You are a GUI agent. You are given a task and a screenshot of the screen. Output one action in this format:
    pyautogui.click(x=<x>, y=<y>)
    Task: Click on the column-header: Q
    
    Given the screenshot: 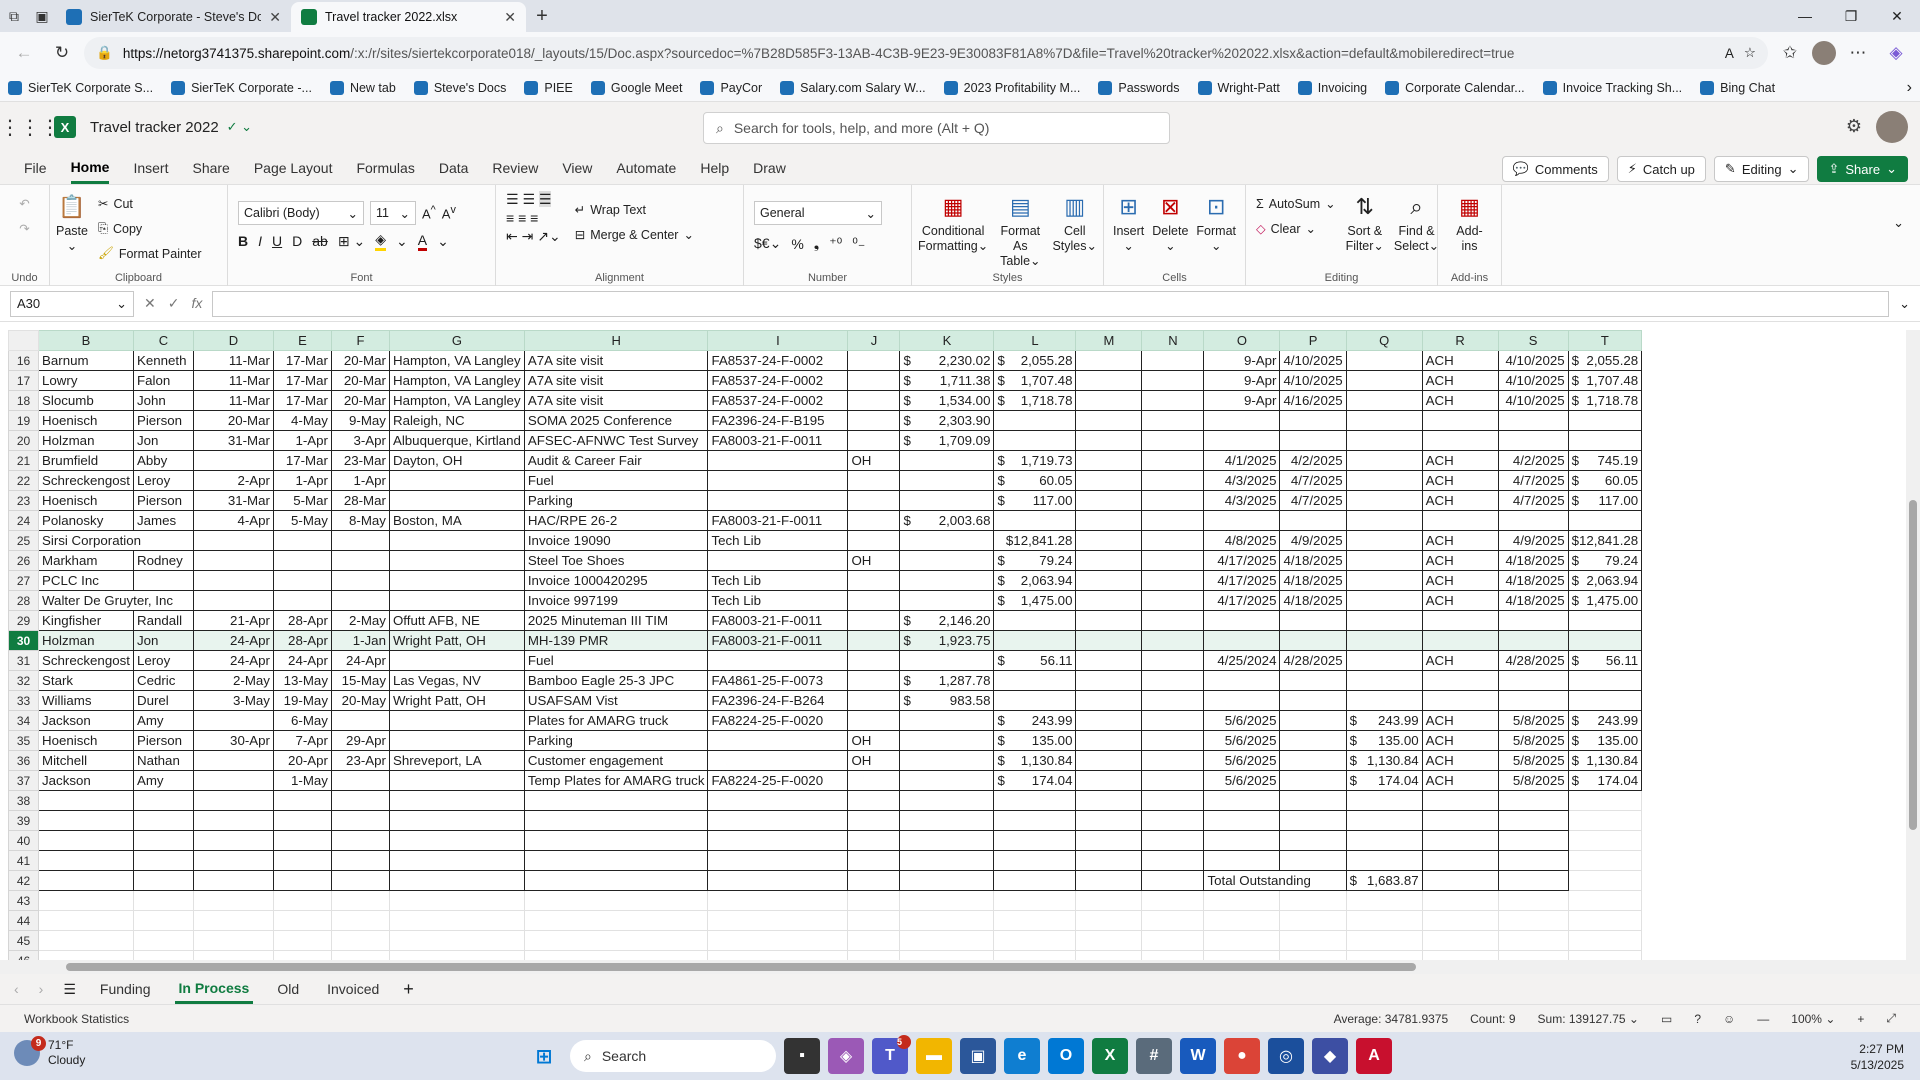 What is the action you would take?
    pyautogui.click(x=1384, y=340)
    